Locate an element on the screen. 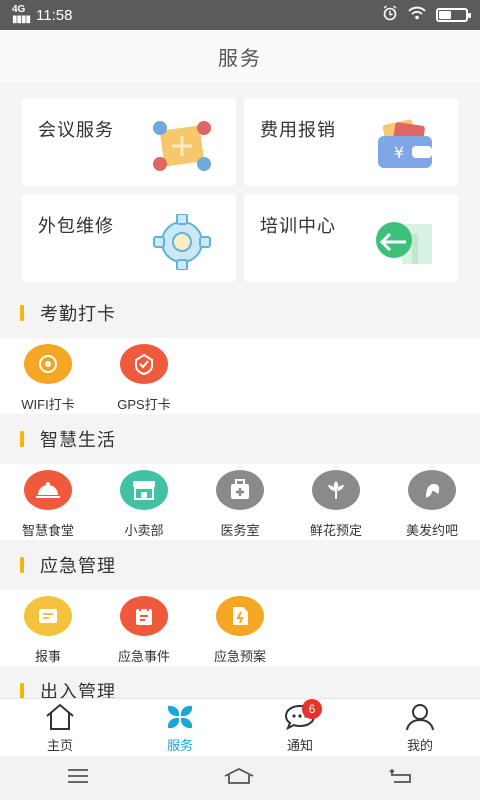 The width and height of the screenshot is (480, 800). gps-checkin-icon is located at coordinates (144, 364).